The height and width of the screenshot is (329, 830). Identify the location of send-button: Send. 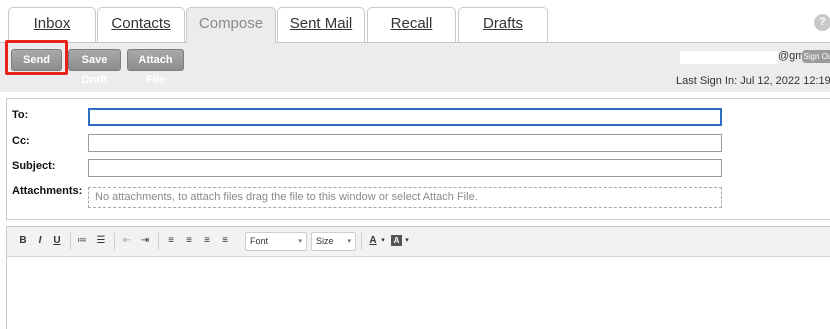
(36, 60).